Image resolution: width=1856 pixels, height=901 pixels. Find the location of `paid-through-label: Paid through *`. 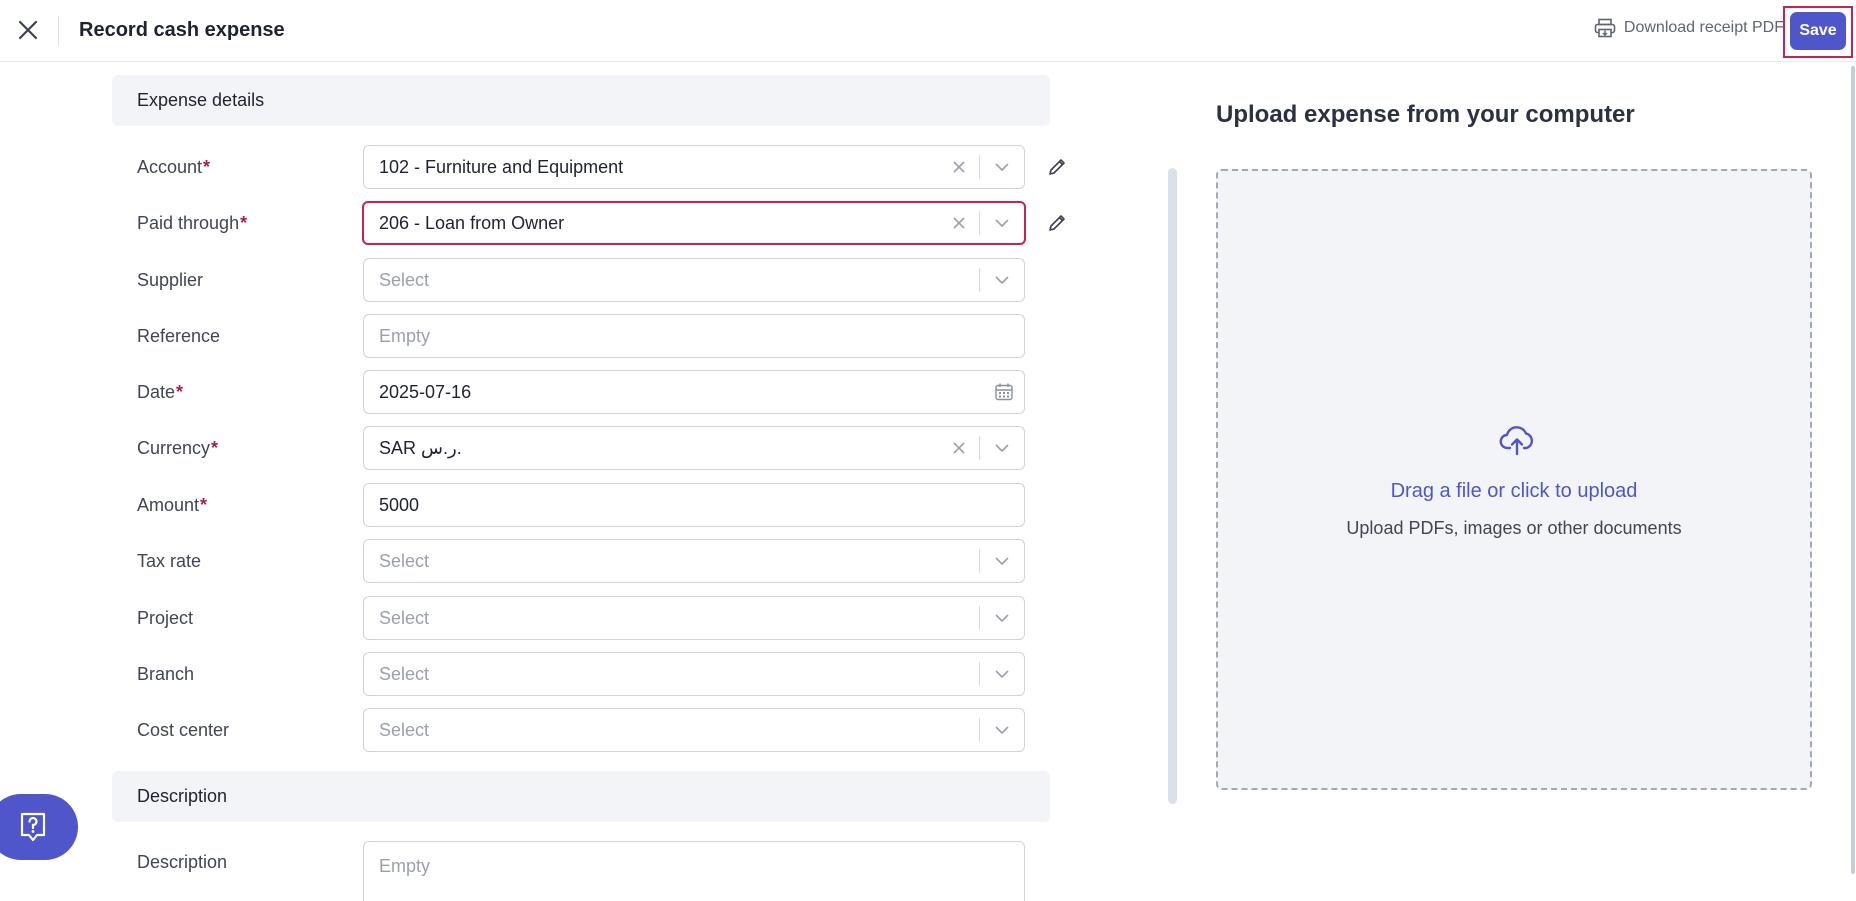

paid-through-label: Paid through * is located at coordinates (192, 223).